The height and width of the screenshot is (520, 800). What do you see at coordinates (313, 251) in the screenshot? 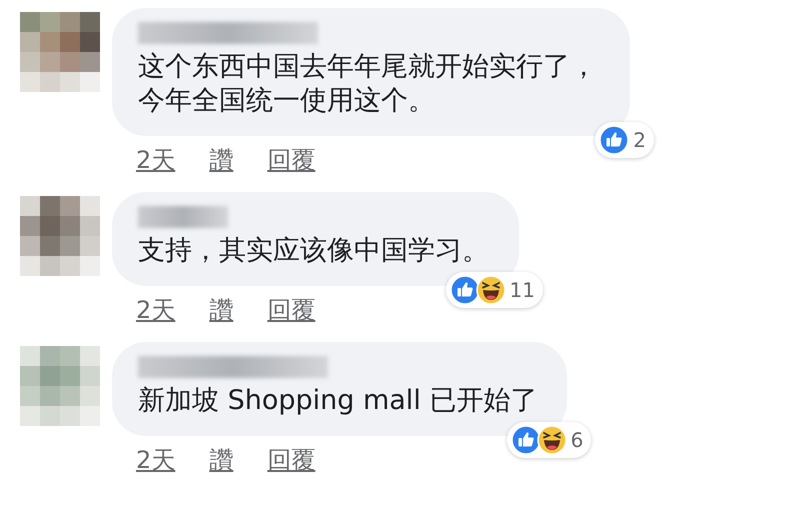
I see `comment-text: 支持，其实应该像中国学习。` at bounding box center [313, 251].